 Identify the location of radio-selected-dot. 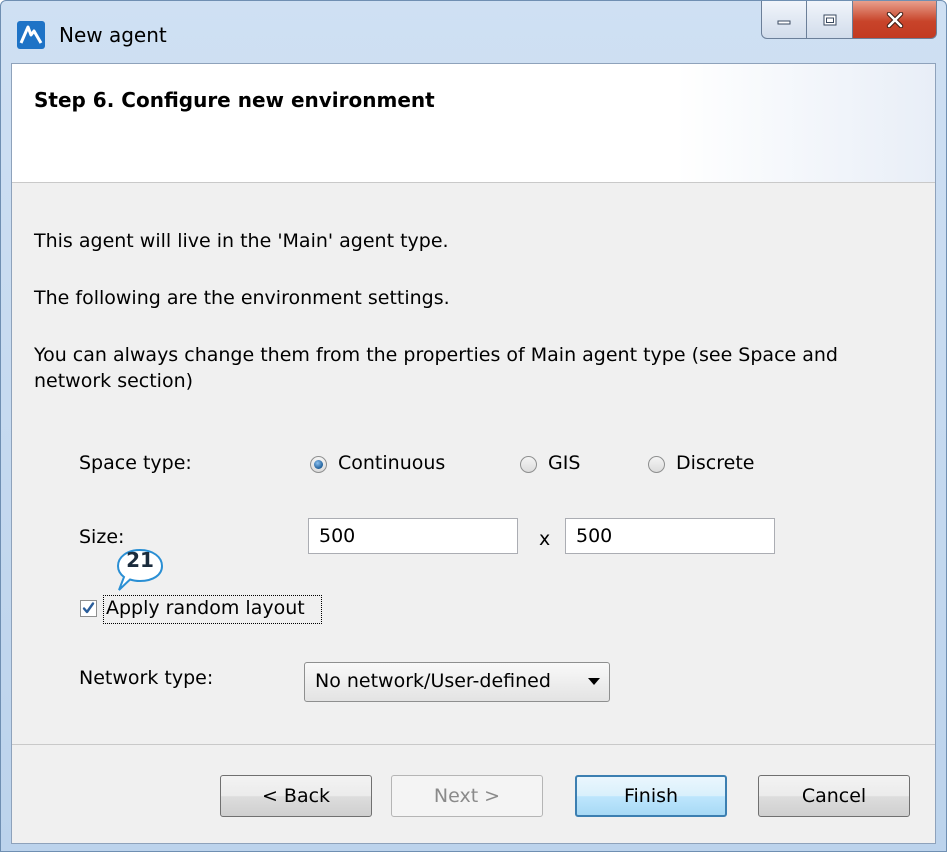
(318, 464).